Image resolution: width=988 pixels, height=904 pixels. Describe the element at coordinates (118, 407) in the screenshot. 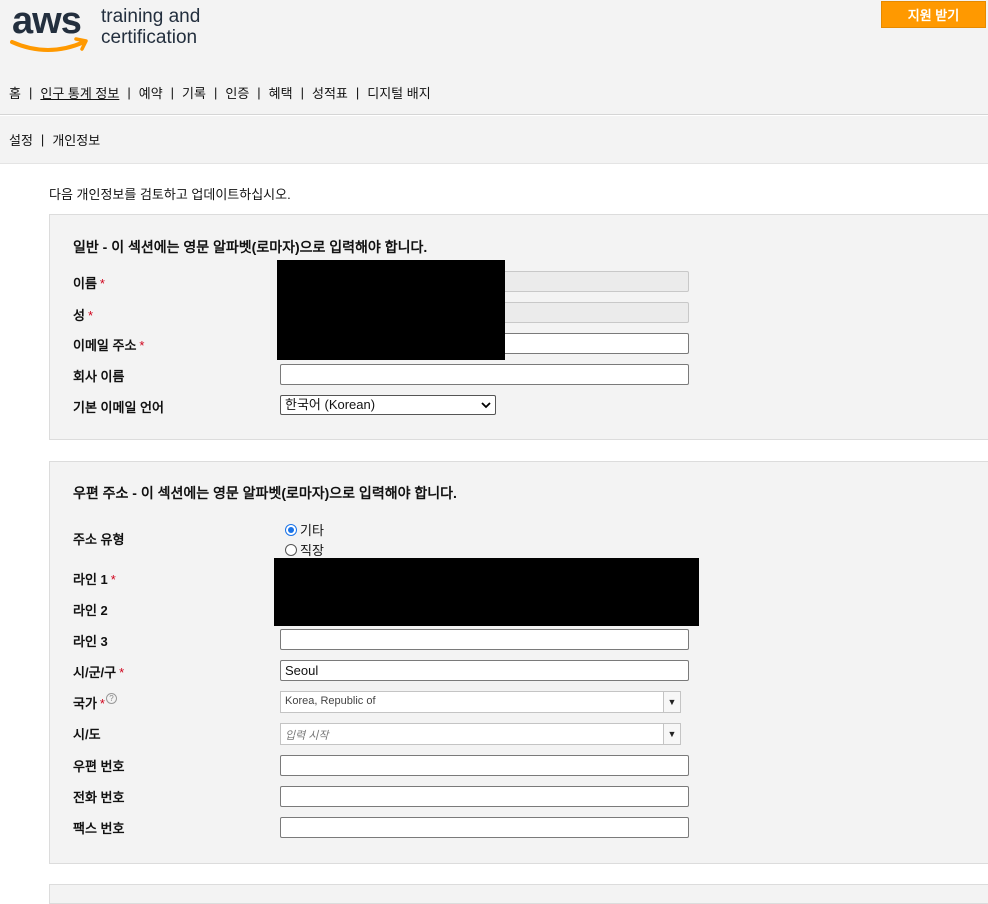

I see `email-language-label: 기본 이메일 언어` at that location.